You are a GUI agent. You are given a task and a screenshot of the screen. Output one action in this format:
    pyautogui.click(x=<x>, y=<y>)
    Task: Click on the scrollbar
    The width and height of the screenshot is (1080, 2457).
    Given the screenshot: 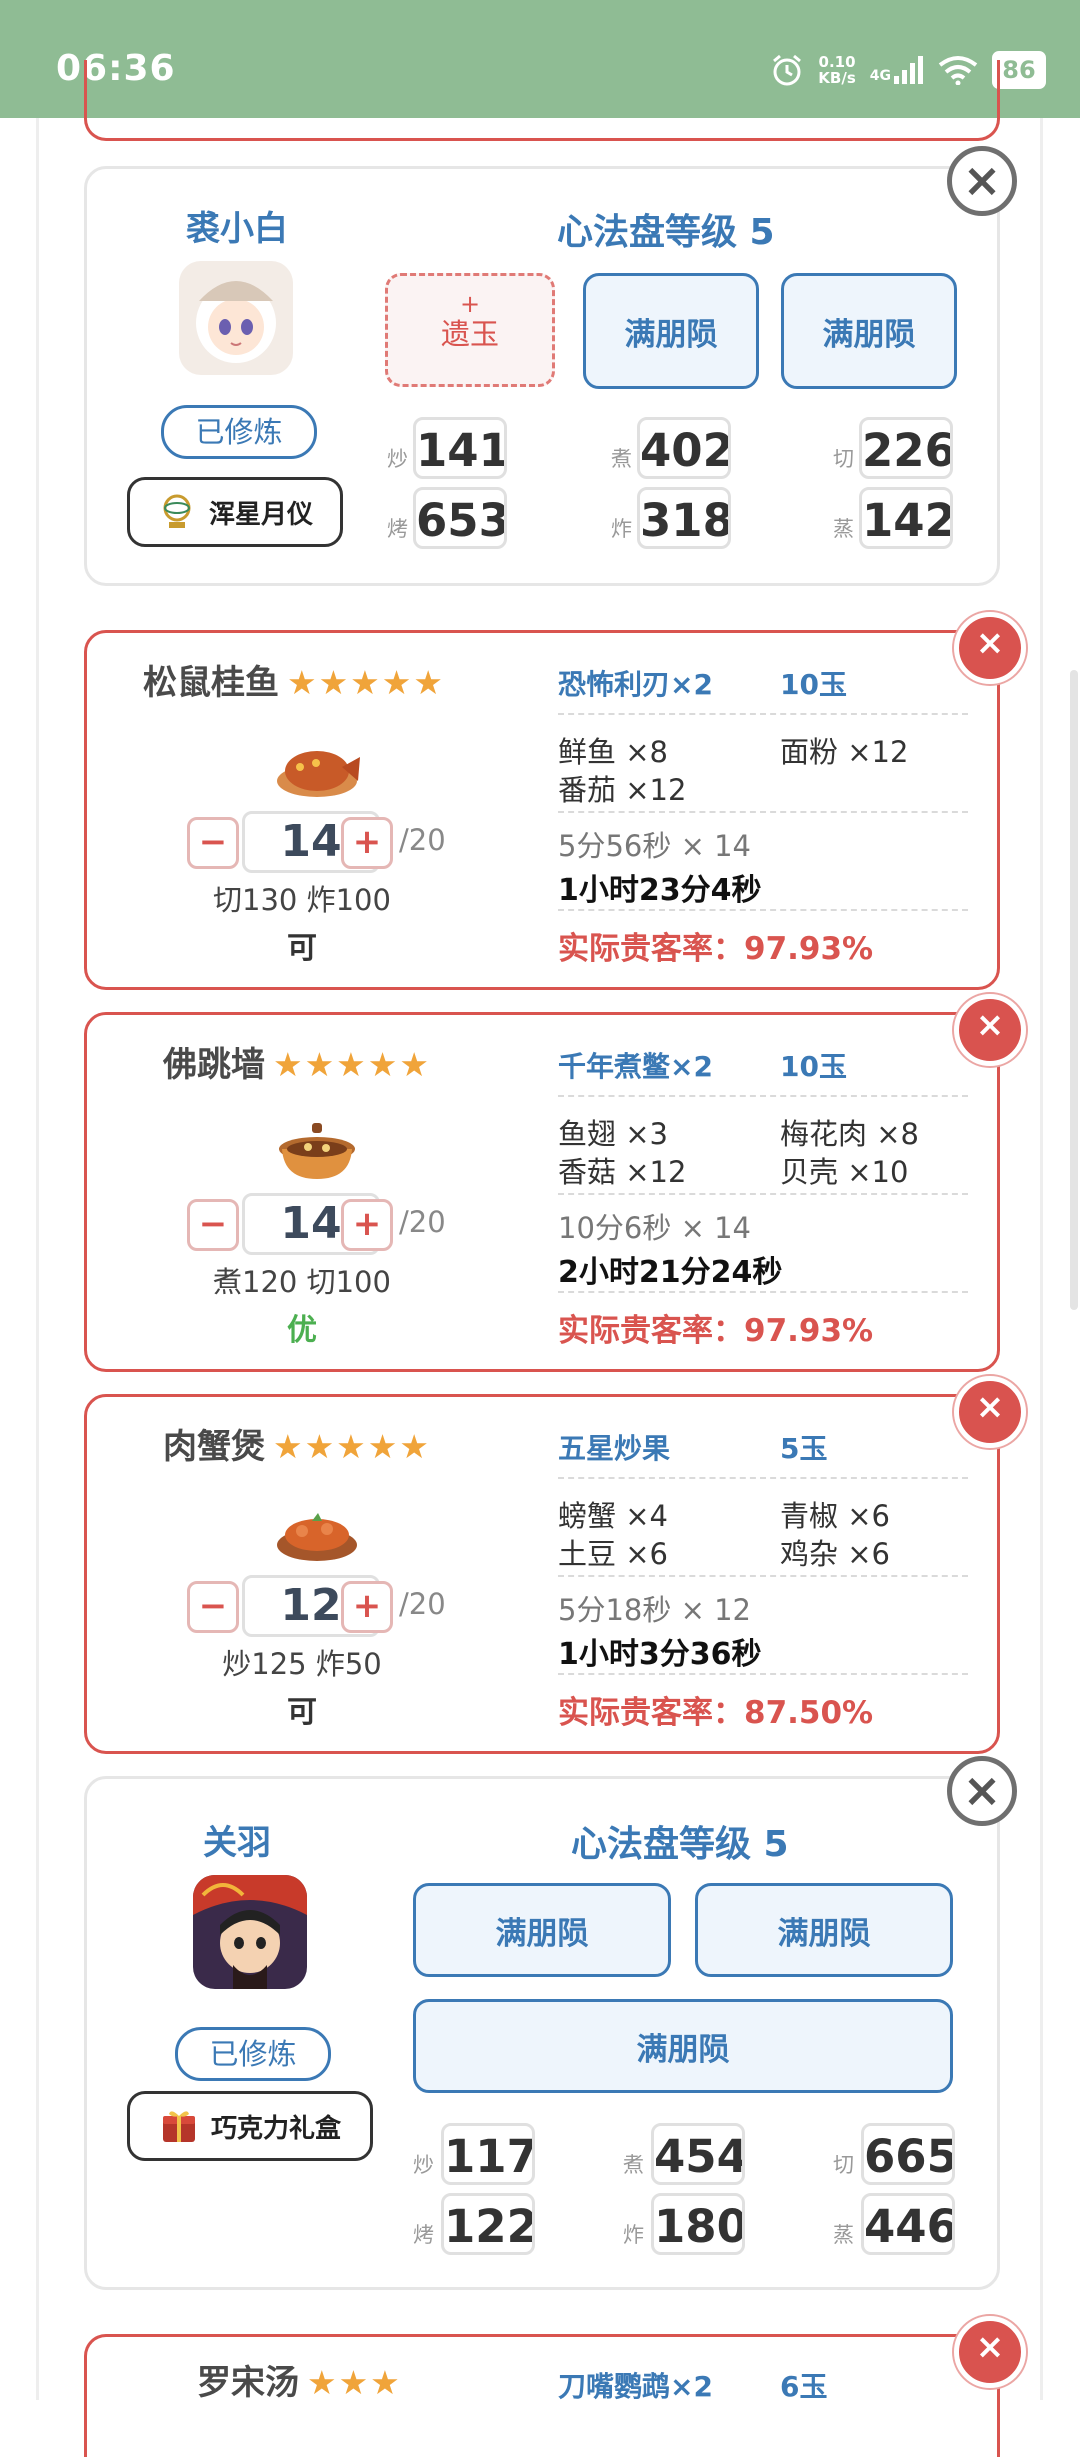 What is the action you would take?
    pyautogui.click(x=1074, y=990)
    